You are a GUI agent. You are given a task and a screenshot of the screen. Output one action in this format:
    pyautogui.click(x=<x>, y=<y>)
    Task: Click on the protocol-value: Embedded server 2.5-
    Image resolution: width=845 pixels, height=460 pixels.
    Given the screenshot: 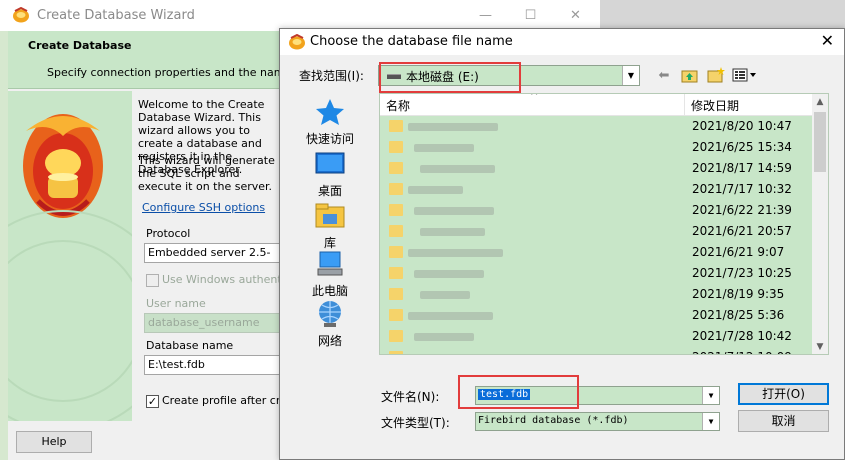 What is the action you would take?
    pyautogui.click(x=209, y=252)
    